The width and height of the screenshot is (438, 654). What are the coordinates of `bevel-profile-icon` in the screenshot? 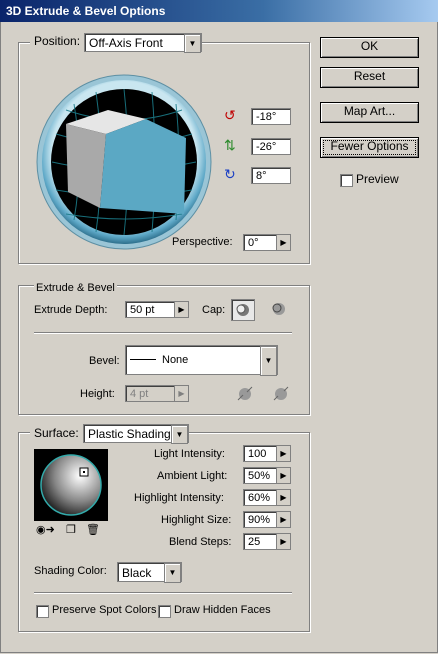 It's located at (143, 359).